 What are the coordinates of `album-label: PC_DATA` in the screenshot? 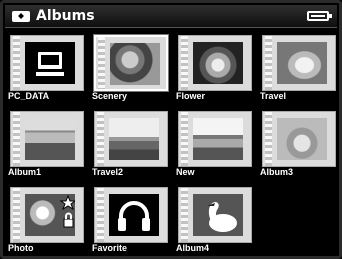 It's located at (29, 96).